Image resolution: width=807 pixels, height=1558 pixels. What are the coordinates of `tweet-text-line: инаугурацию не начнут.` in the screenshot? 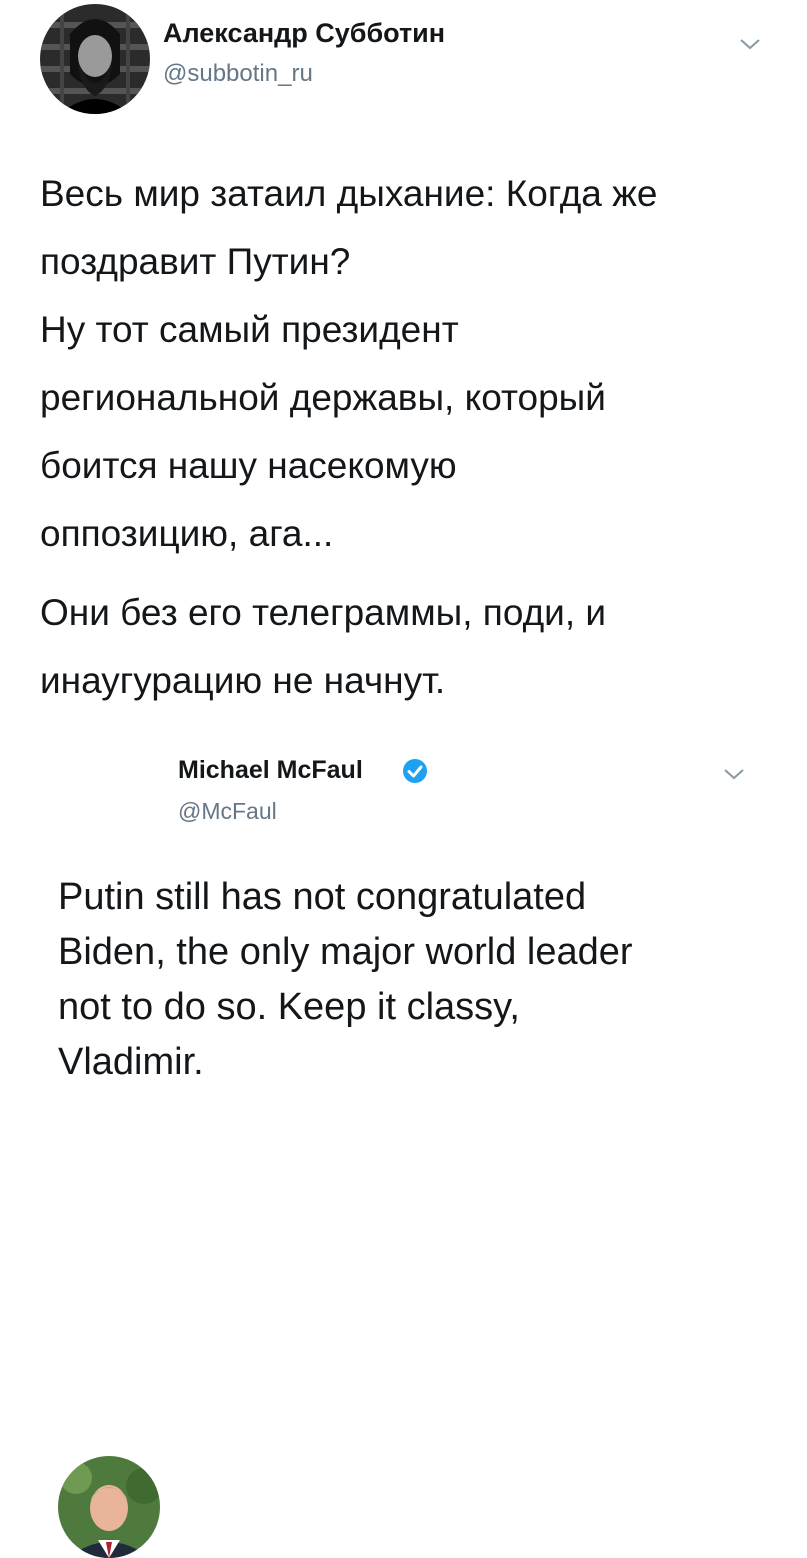 It's located at (243, 680).